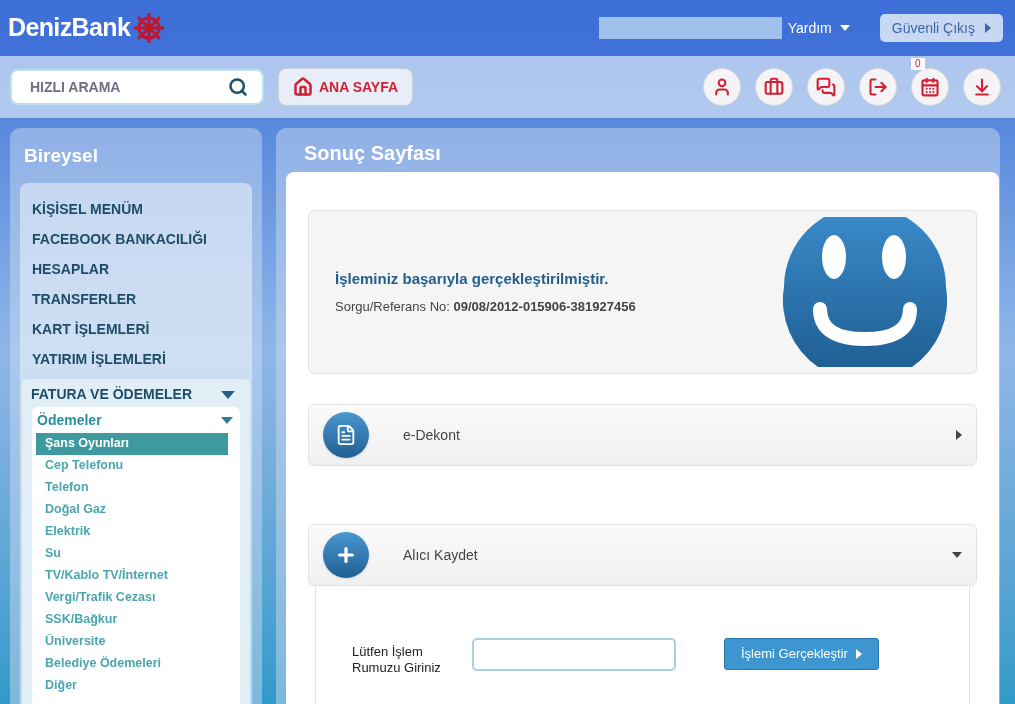 This screenshot has height=704, width=1015. Describe the element at coordinates (132, 443) in the screenshot. I see `submenu-item: Şans Oyunları` at that location.